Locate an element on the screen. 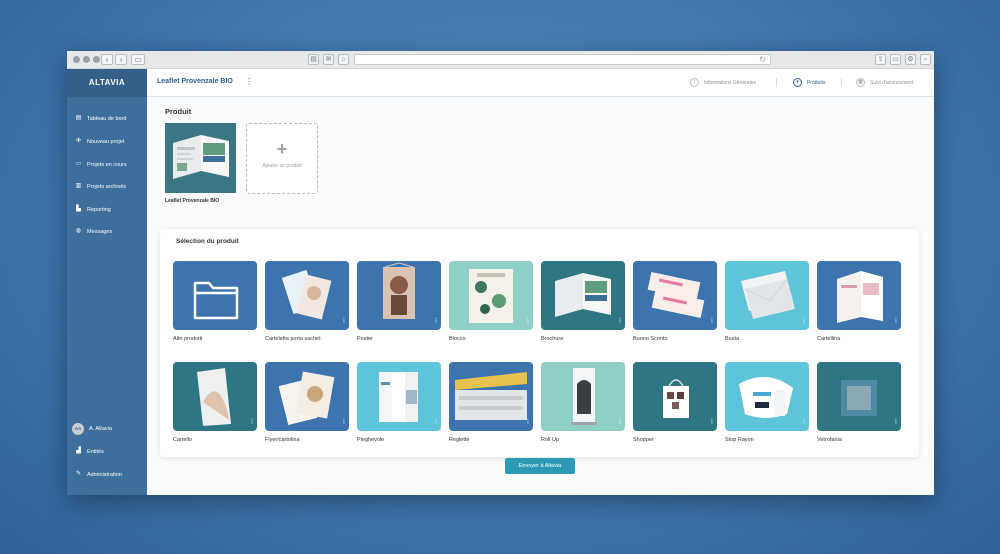  sidebar-item-projects-in-progress: ▭ Projets en cours is located at coordinates (101, 164).